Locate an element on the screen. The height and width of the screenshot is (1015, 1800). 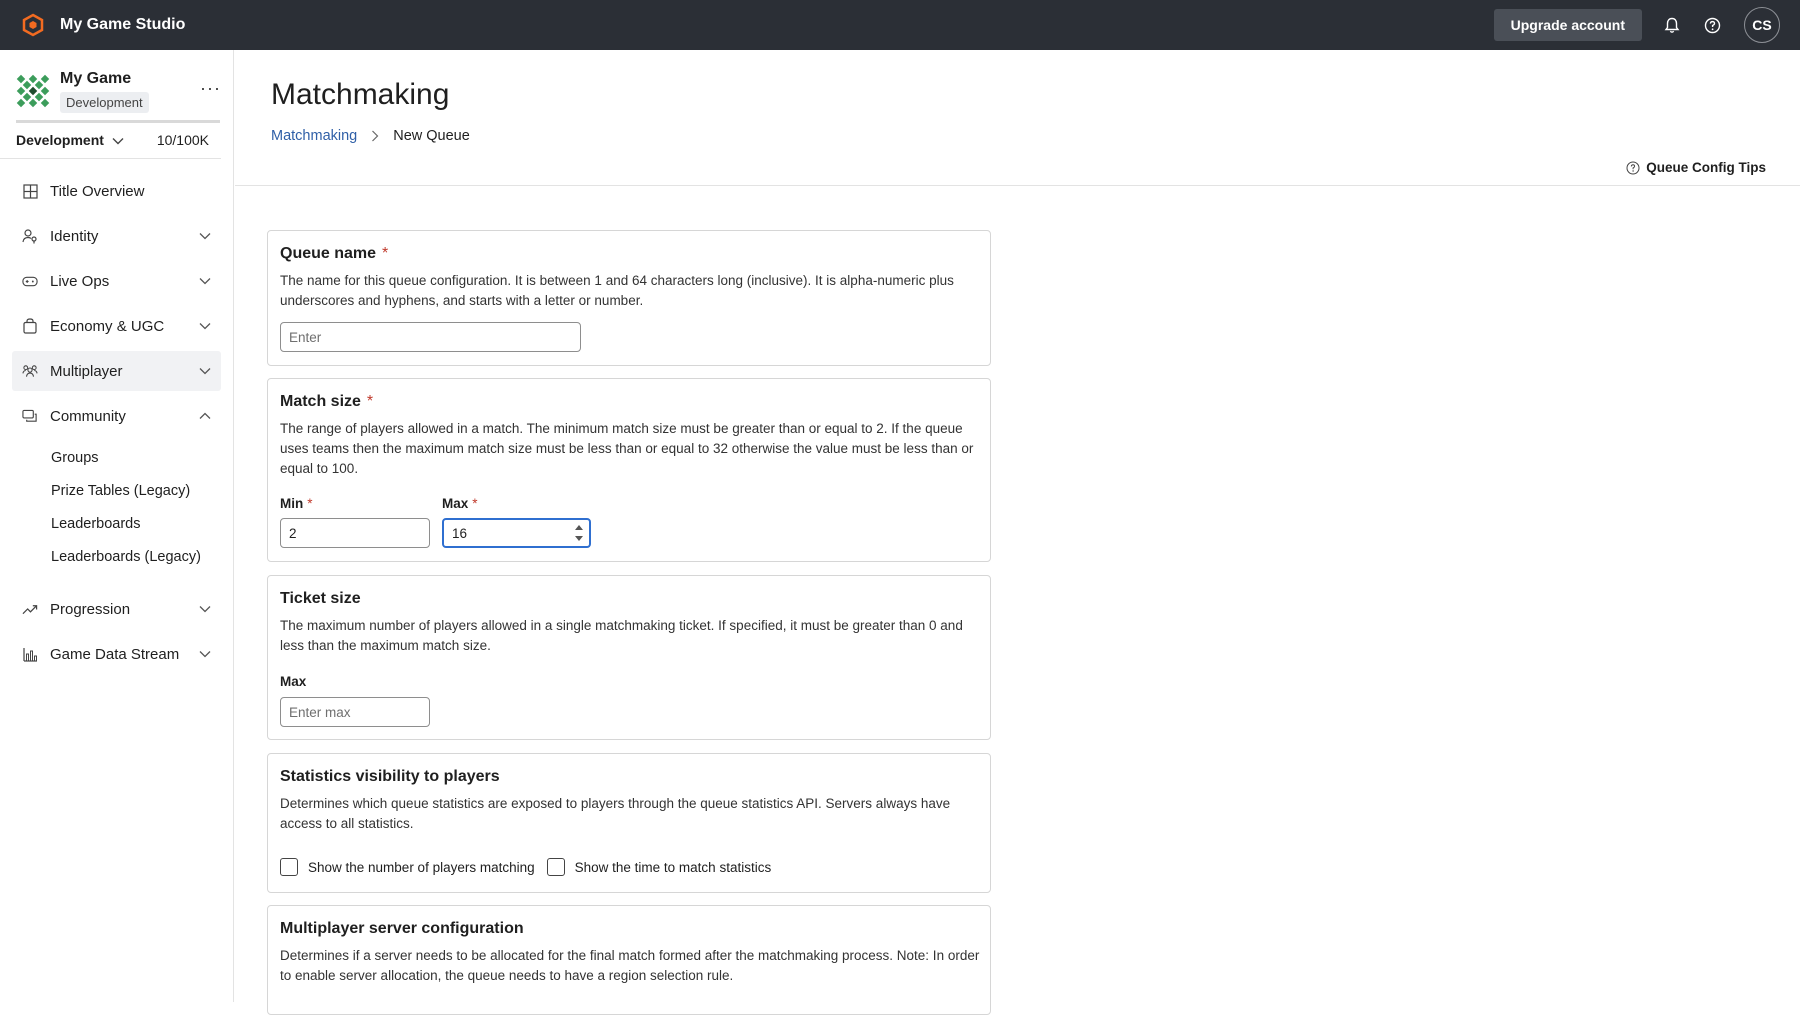
person-key-icon is located at coordinates (30, 236).